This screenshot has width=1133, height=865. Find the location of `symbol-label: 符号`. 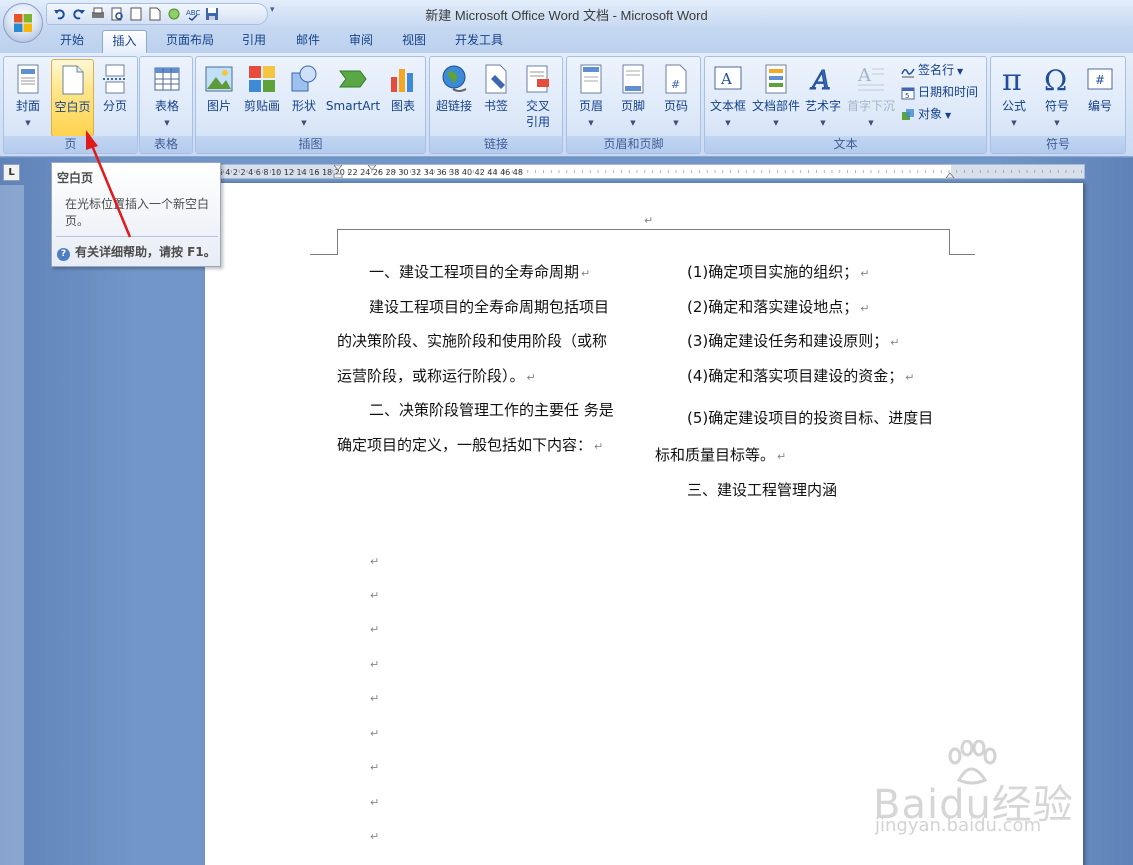

symbol-label: 符号 is located at coordinates (1056, 106).